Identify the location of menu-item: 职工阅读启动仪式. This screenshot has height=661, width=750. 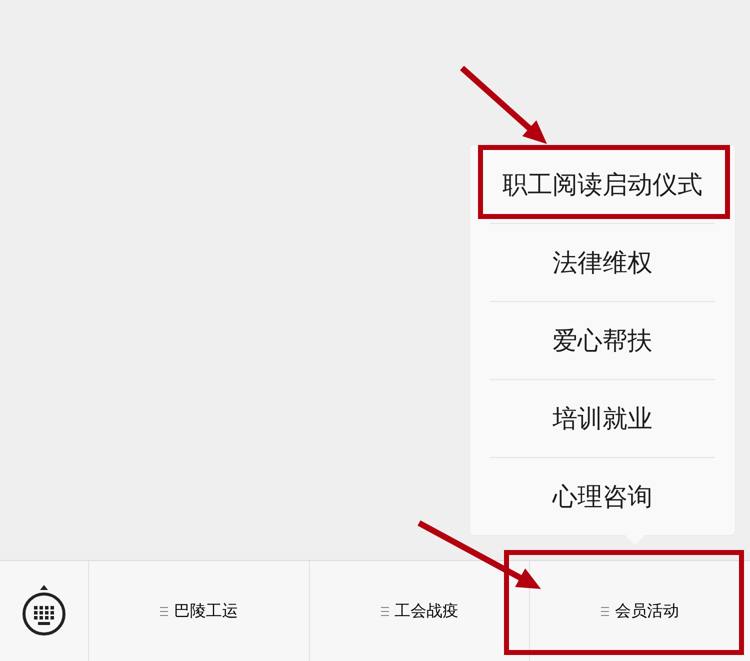
(602, 184).